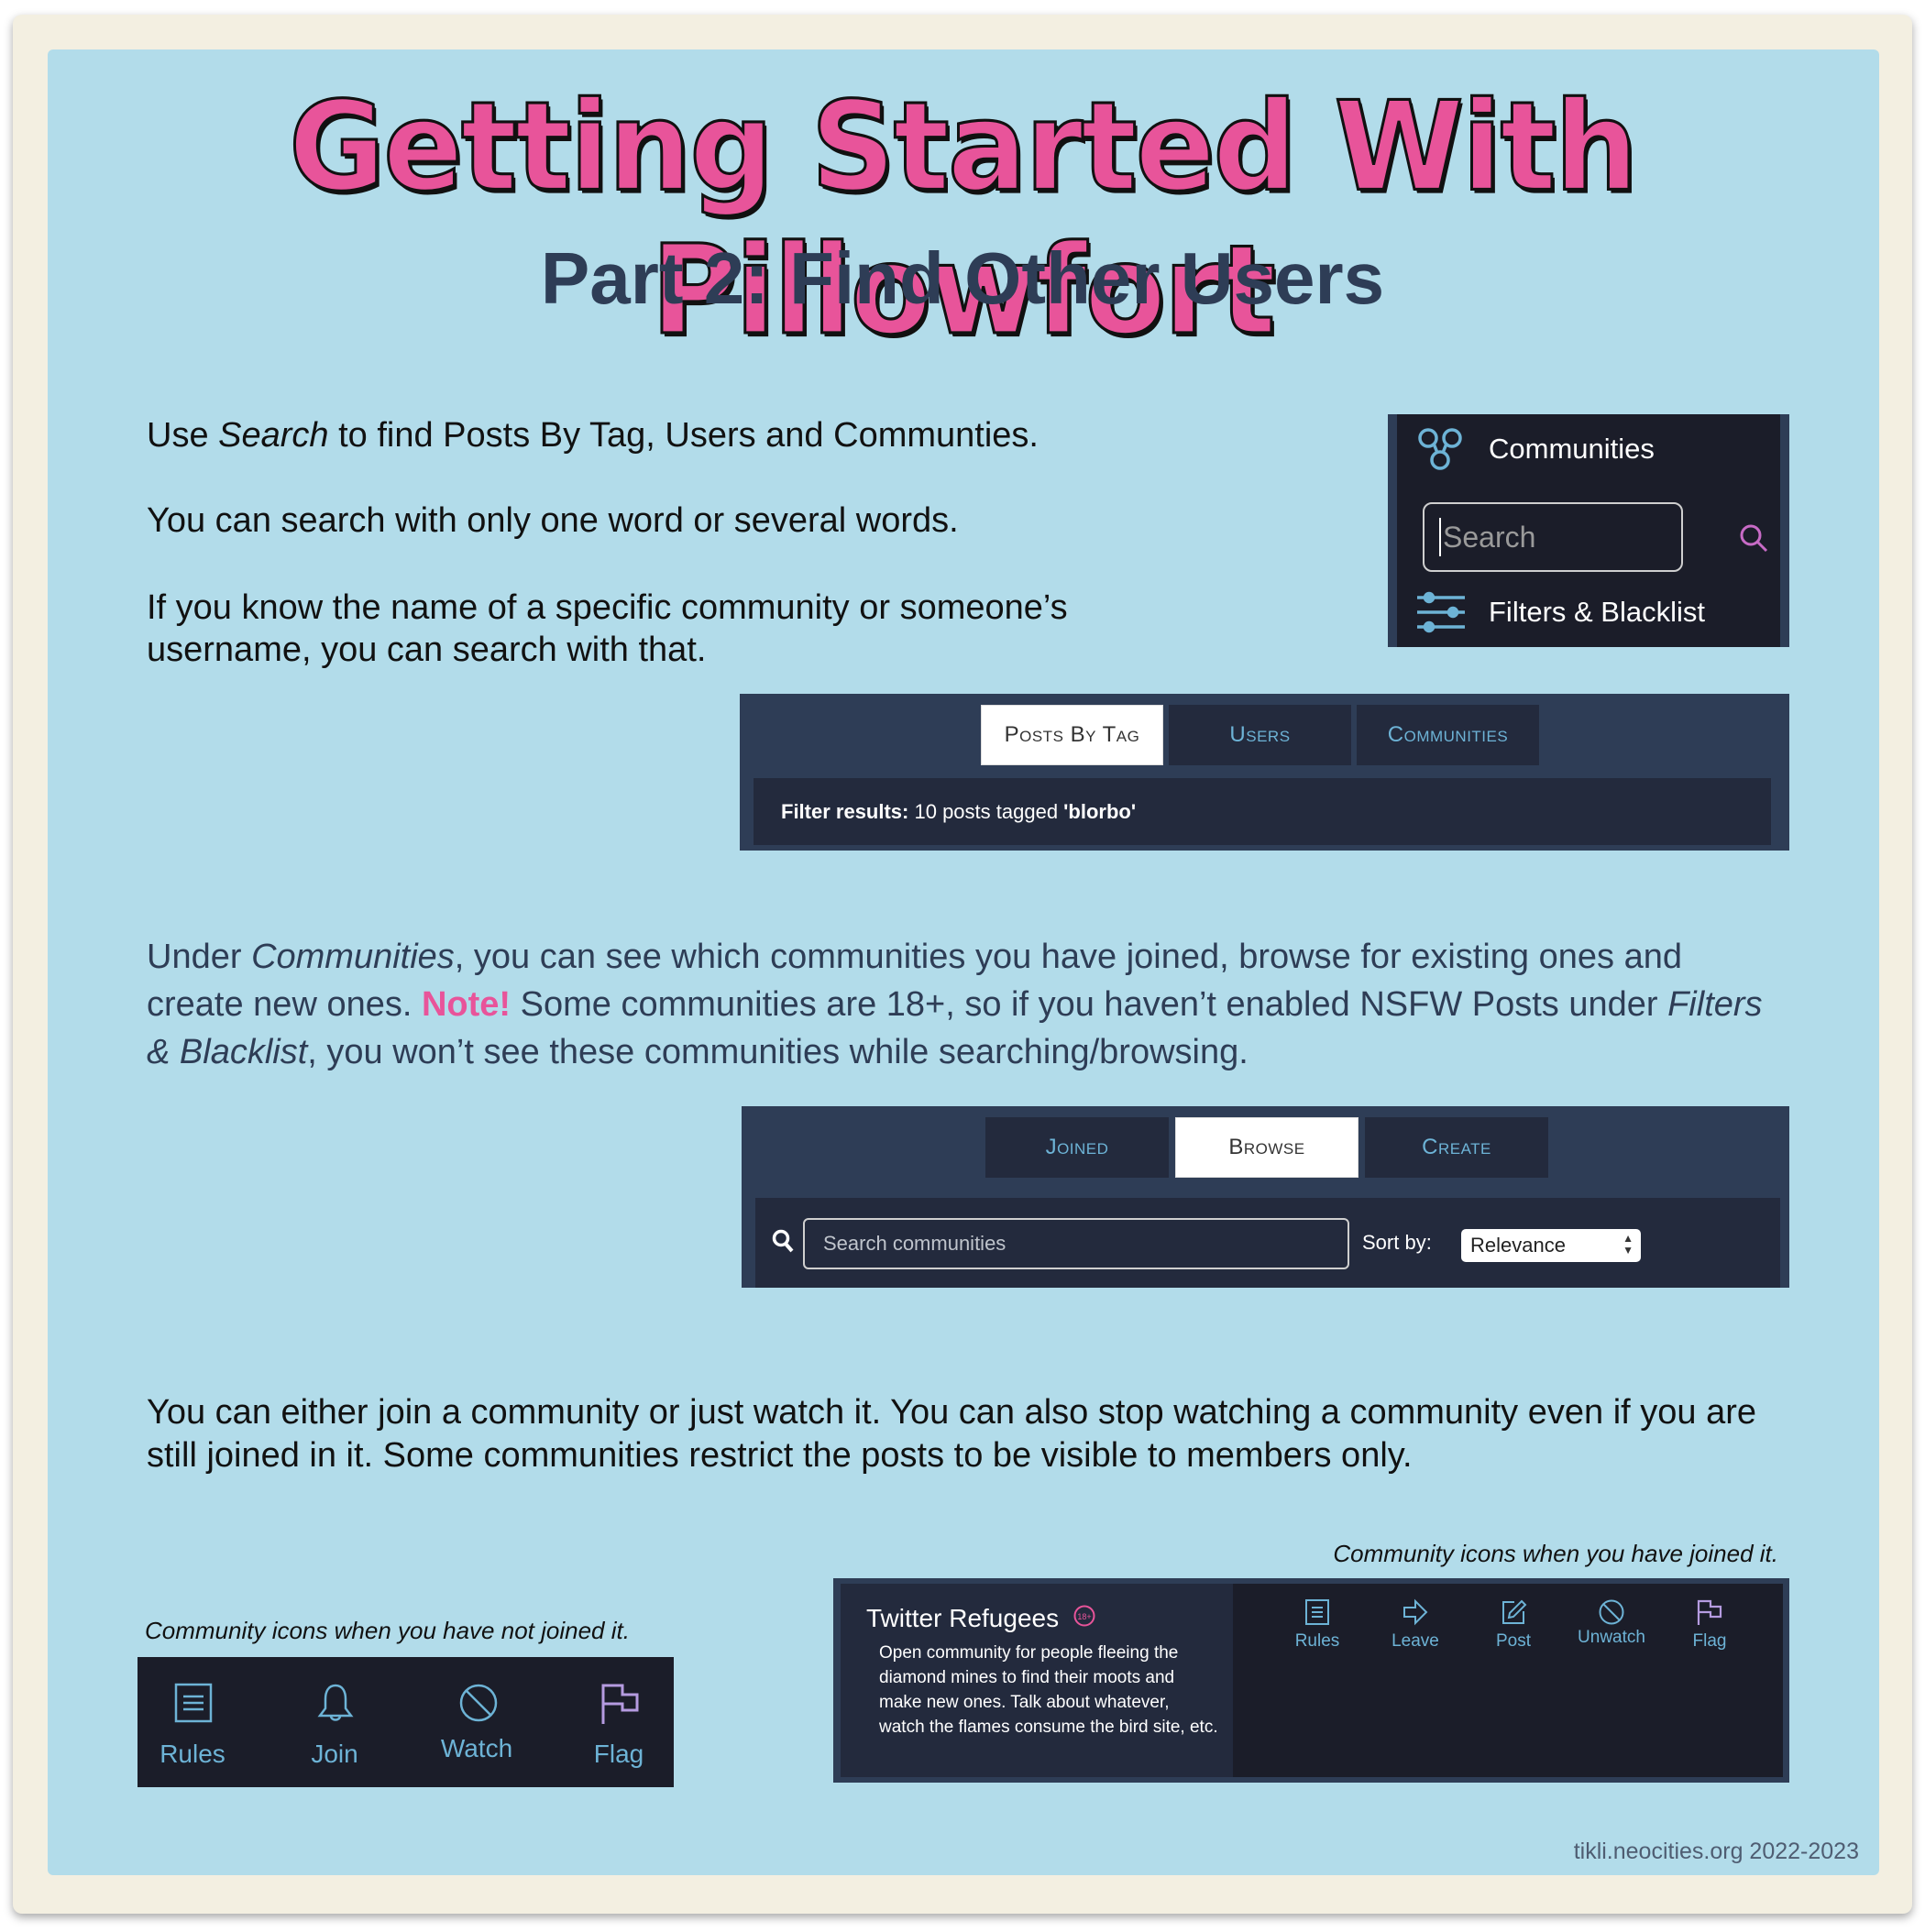 The height and width of the screenshot is (1932, 1925). Describe the element at coordinates (1553, 537) in the screenshot. I see `sidebar-search-input: Search` at that location.